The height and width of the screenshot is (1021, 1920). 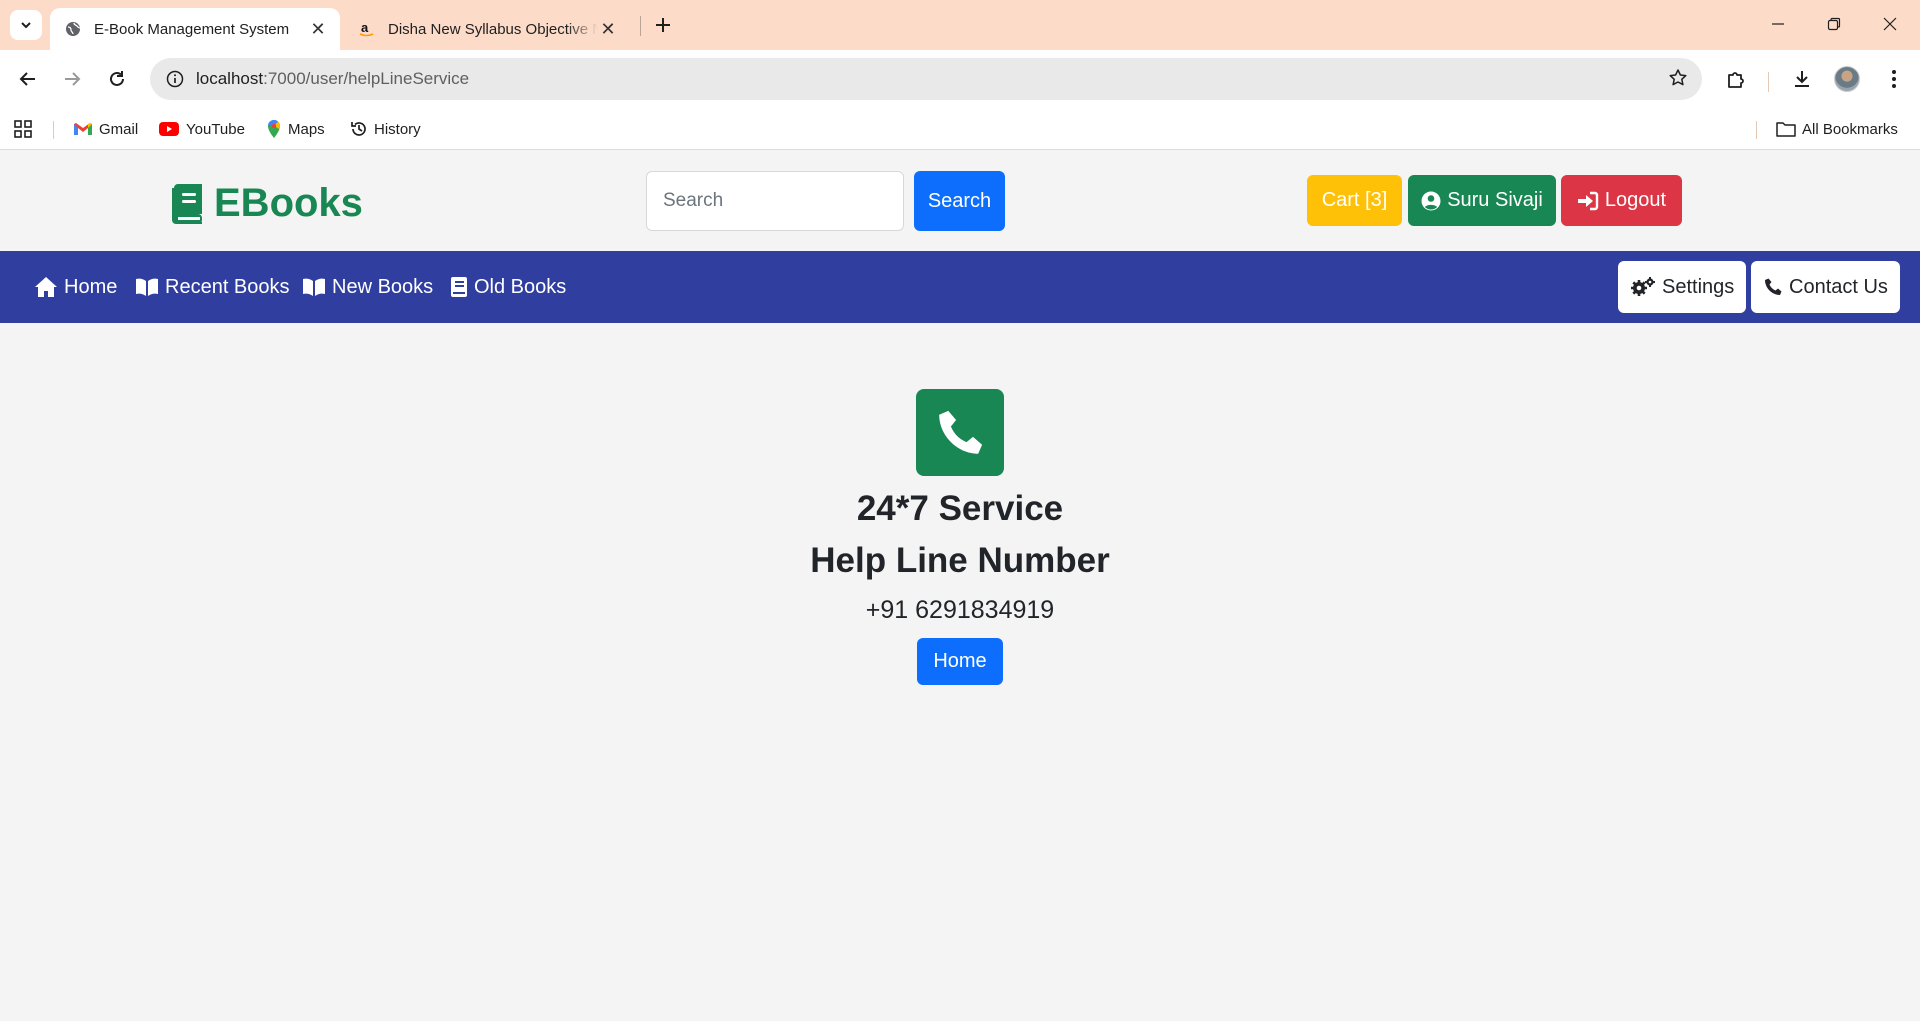 I want to click on site-info-icon, so click(x=175, y=79).